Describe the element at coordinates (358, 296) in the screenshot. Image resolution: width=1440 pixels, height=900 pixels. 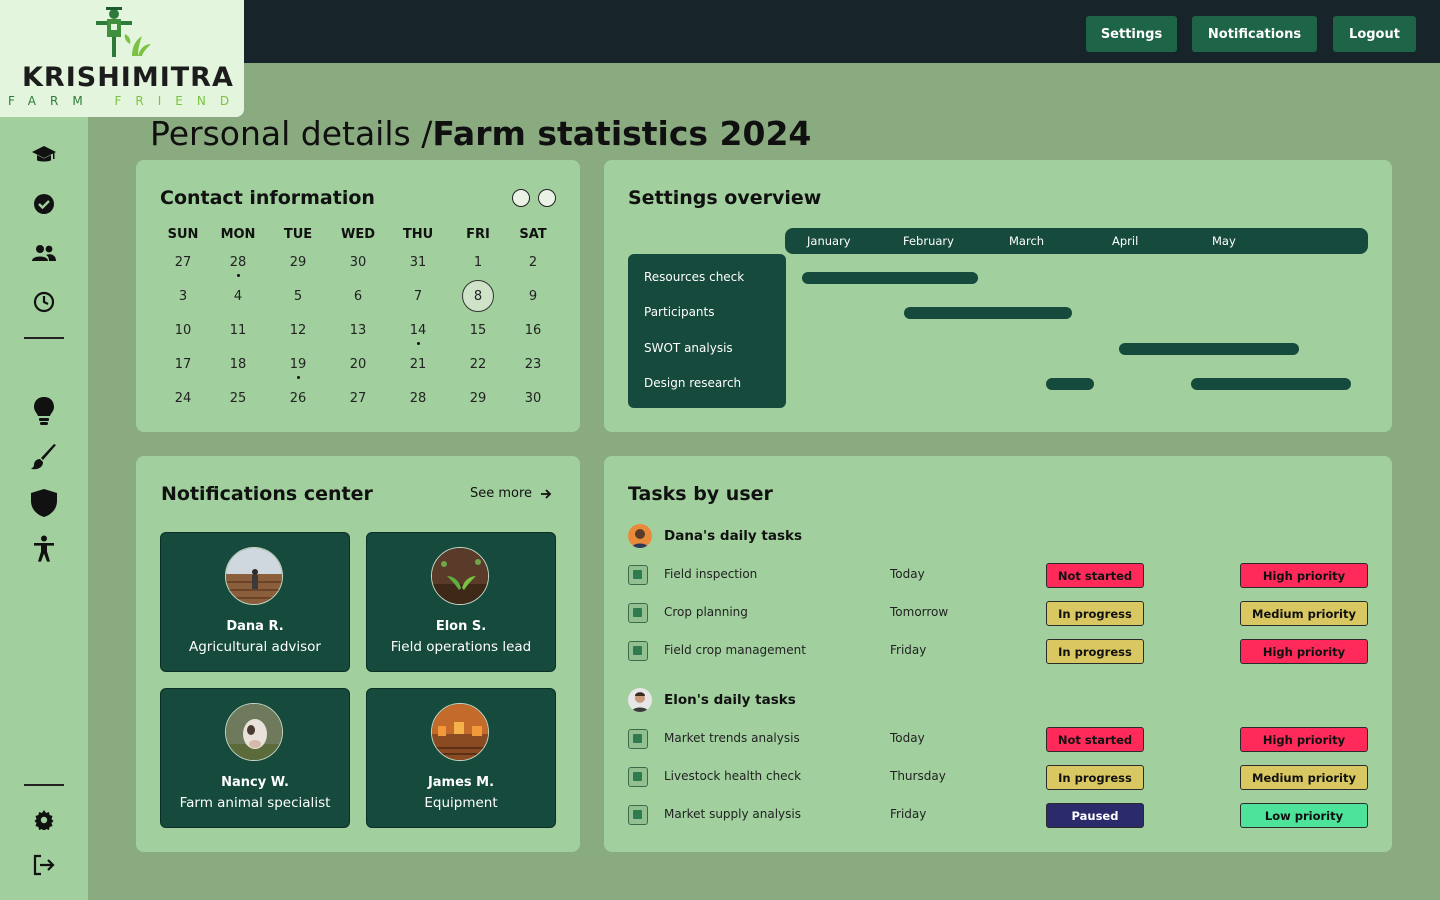
I see `calendar-day: 6` at that location.